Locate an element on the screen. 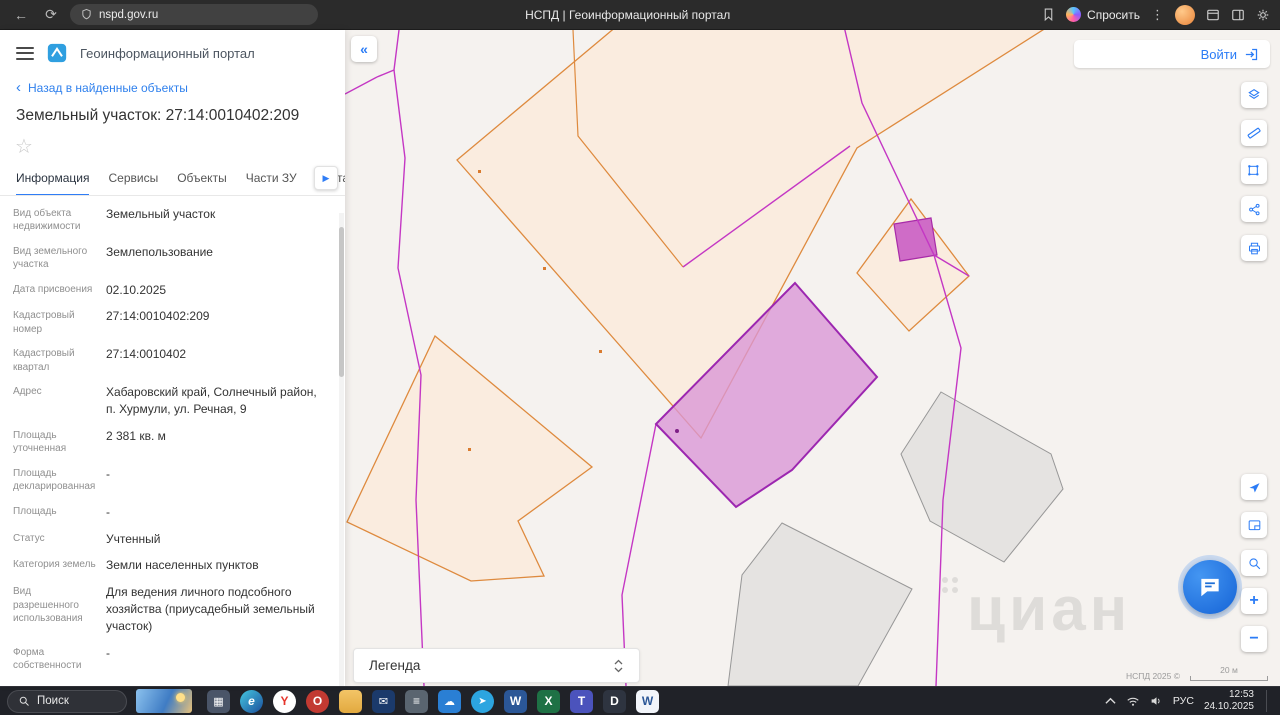  field-value: Учтенный is located at coordinates (133, 538).